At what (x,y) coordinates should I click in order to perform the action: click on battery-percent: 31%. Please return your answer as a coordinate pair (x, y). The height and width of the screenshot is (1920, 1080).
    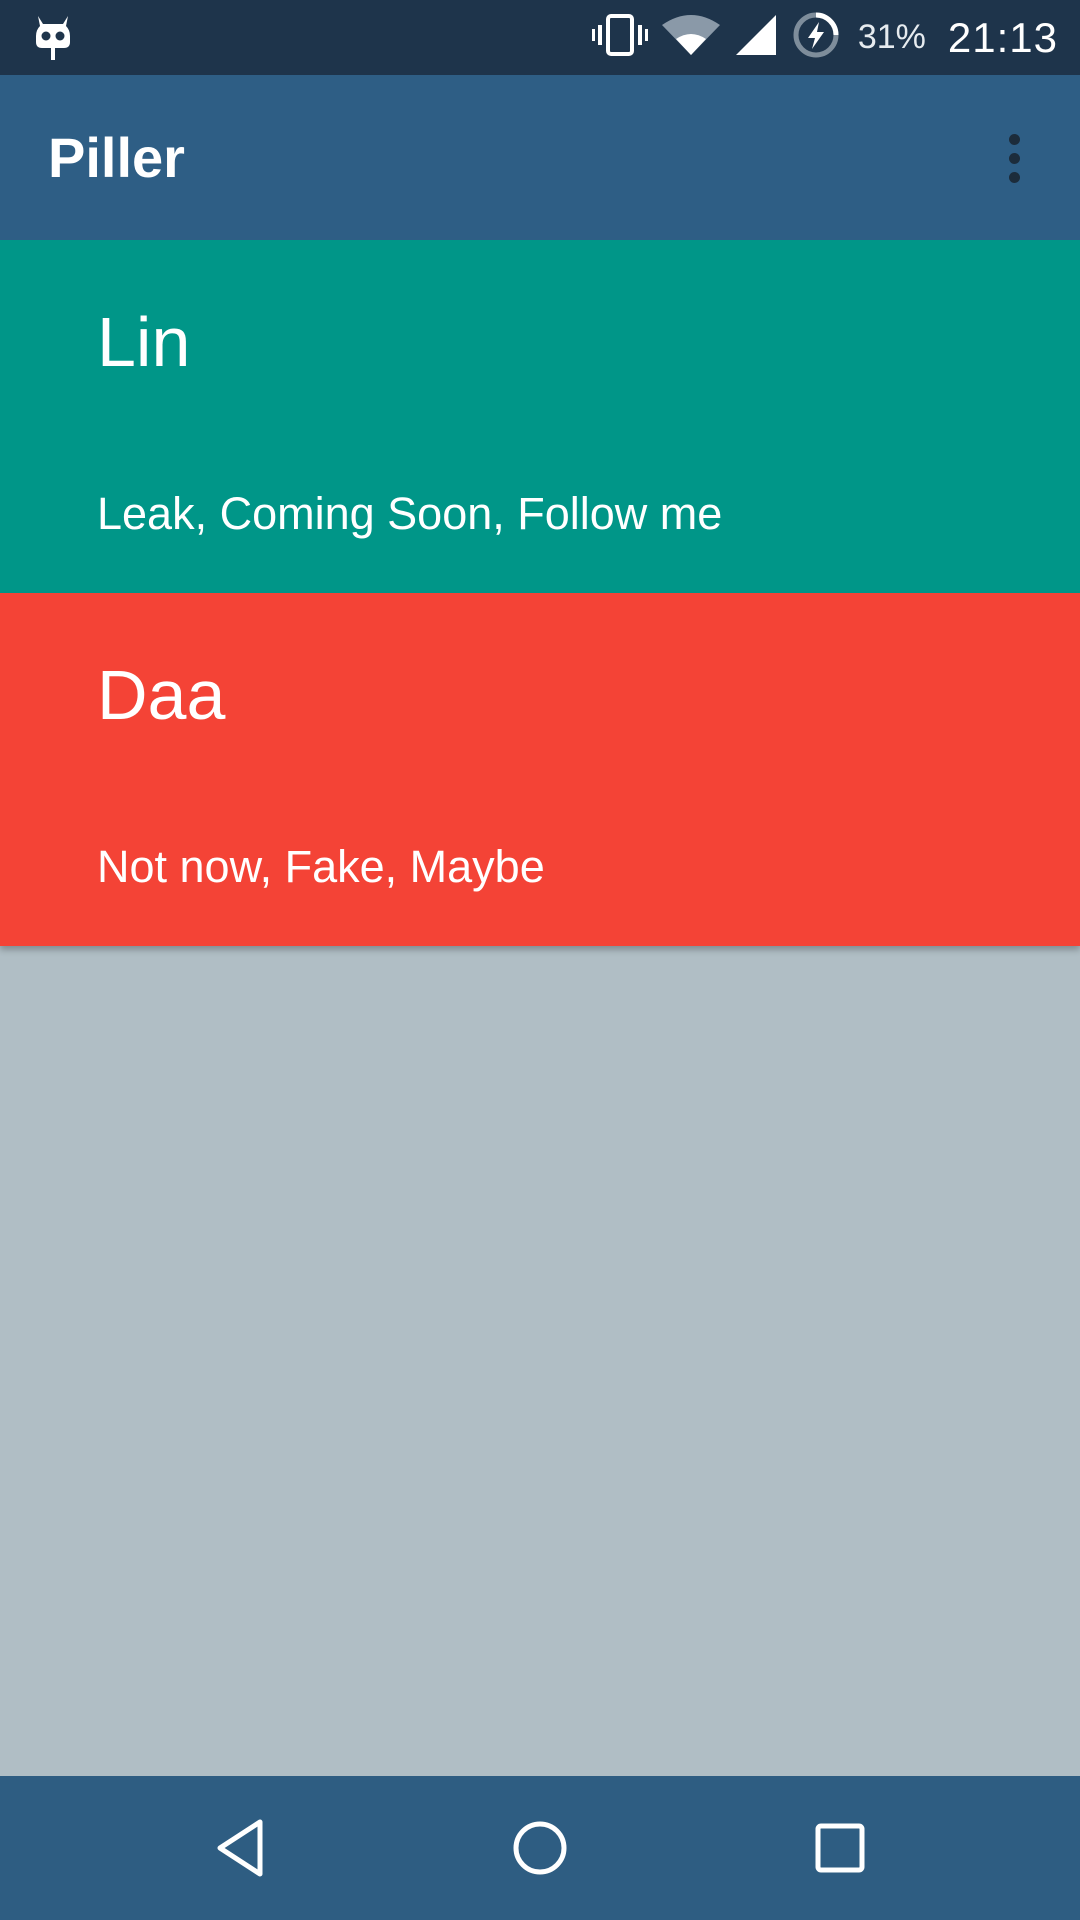
    Looking at the image, I should click on (891, 37).